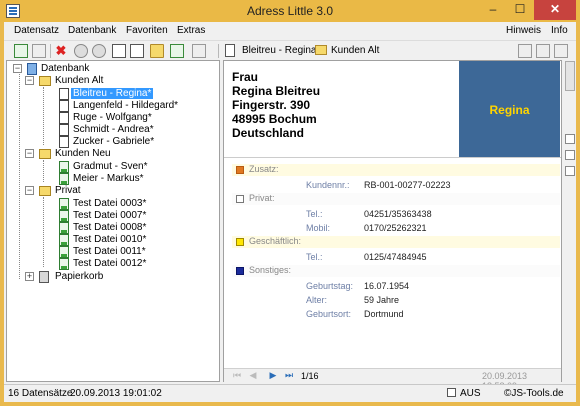  Describe the element at coordinates (559, 30) in the screenshot. I see `menu-info: Info` at that location.